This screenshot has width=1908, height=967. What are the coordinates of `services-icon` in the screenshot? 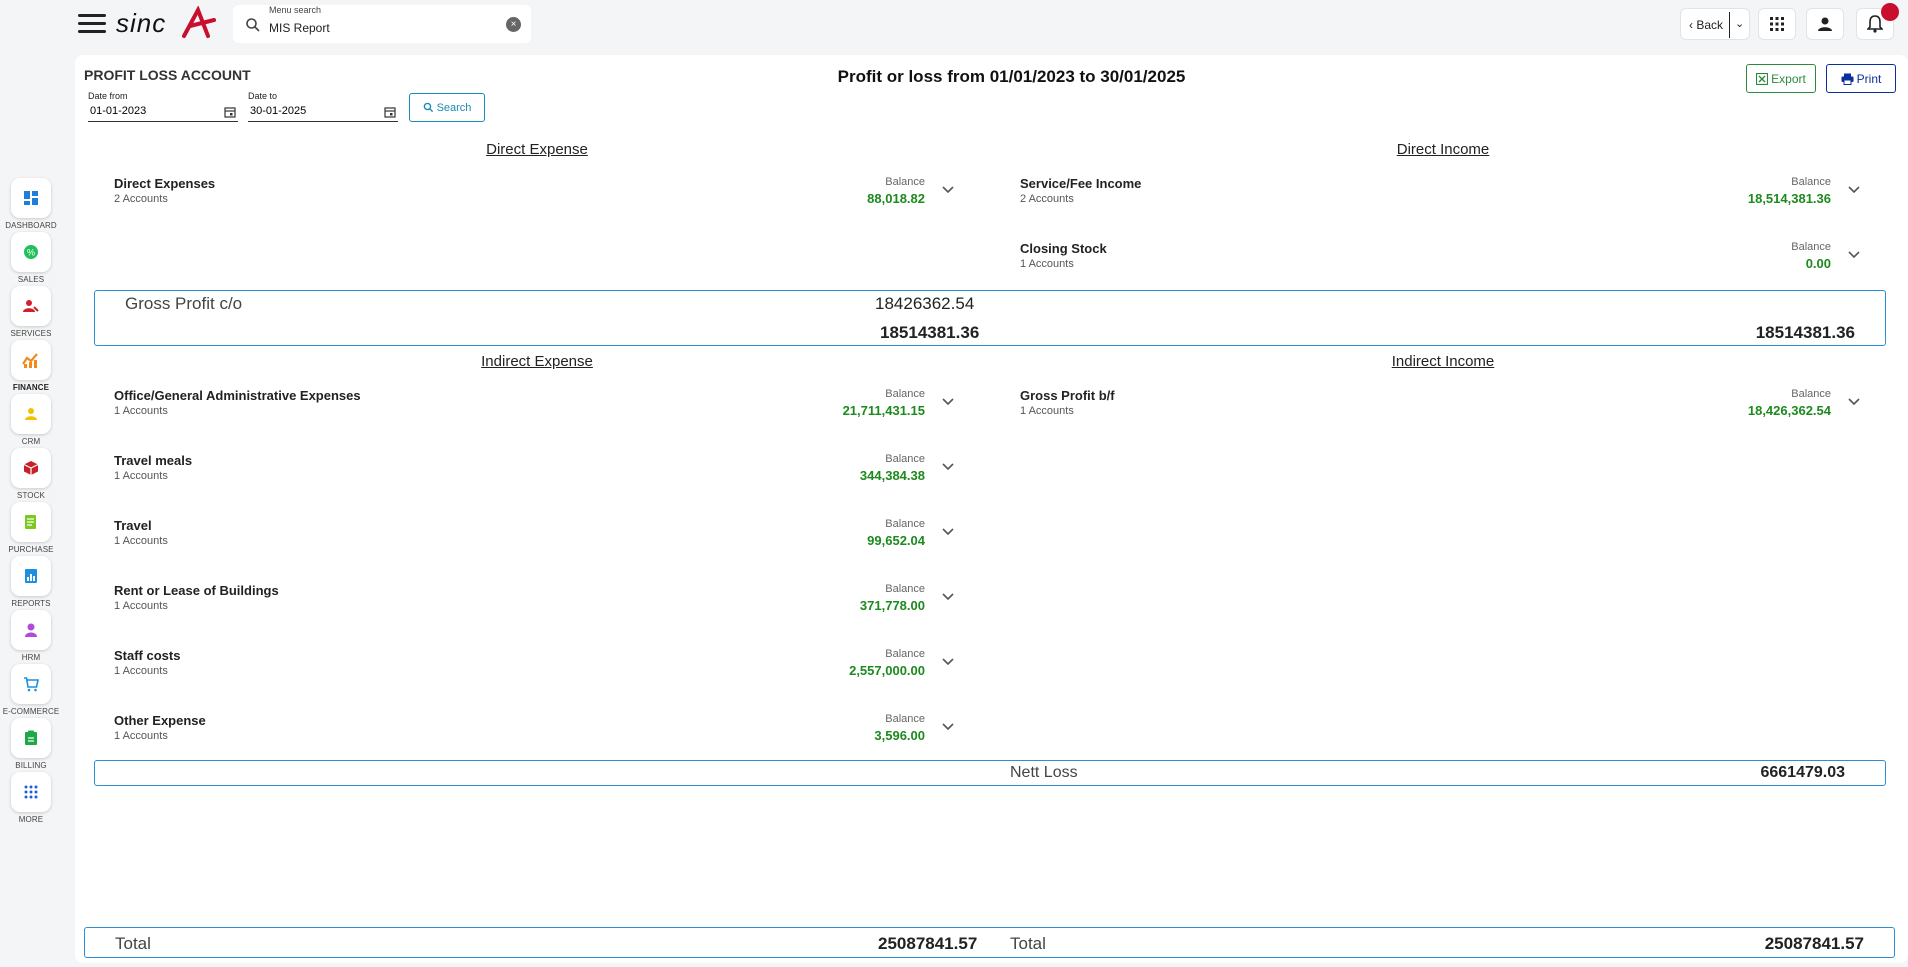 It's located at (31, 306).